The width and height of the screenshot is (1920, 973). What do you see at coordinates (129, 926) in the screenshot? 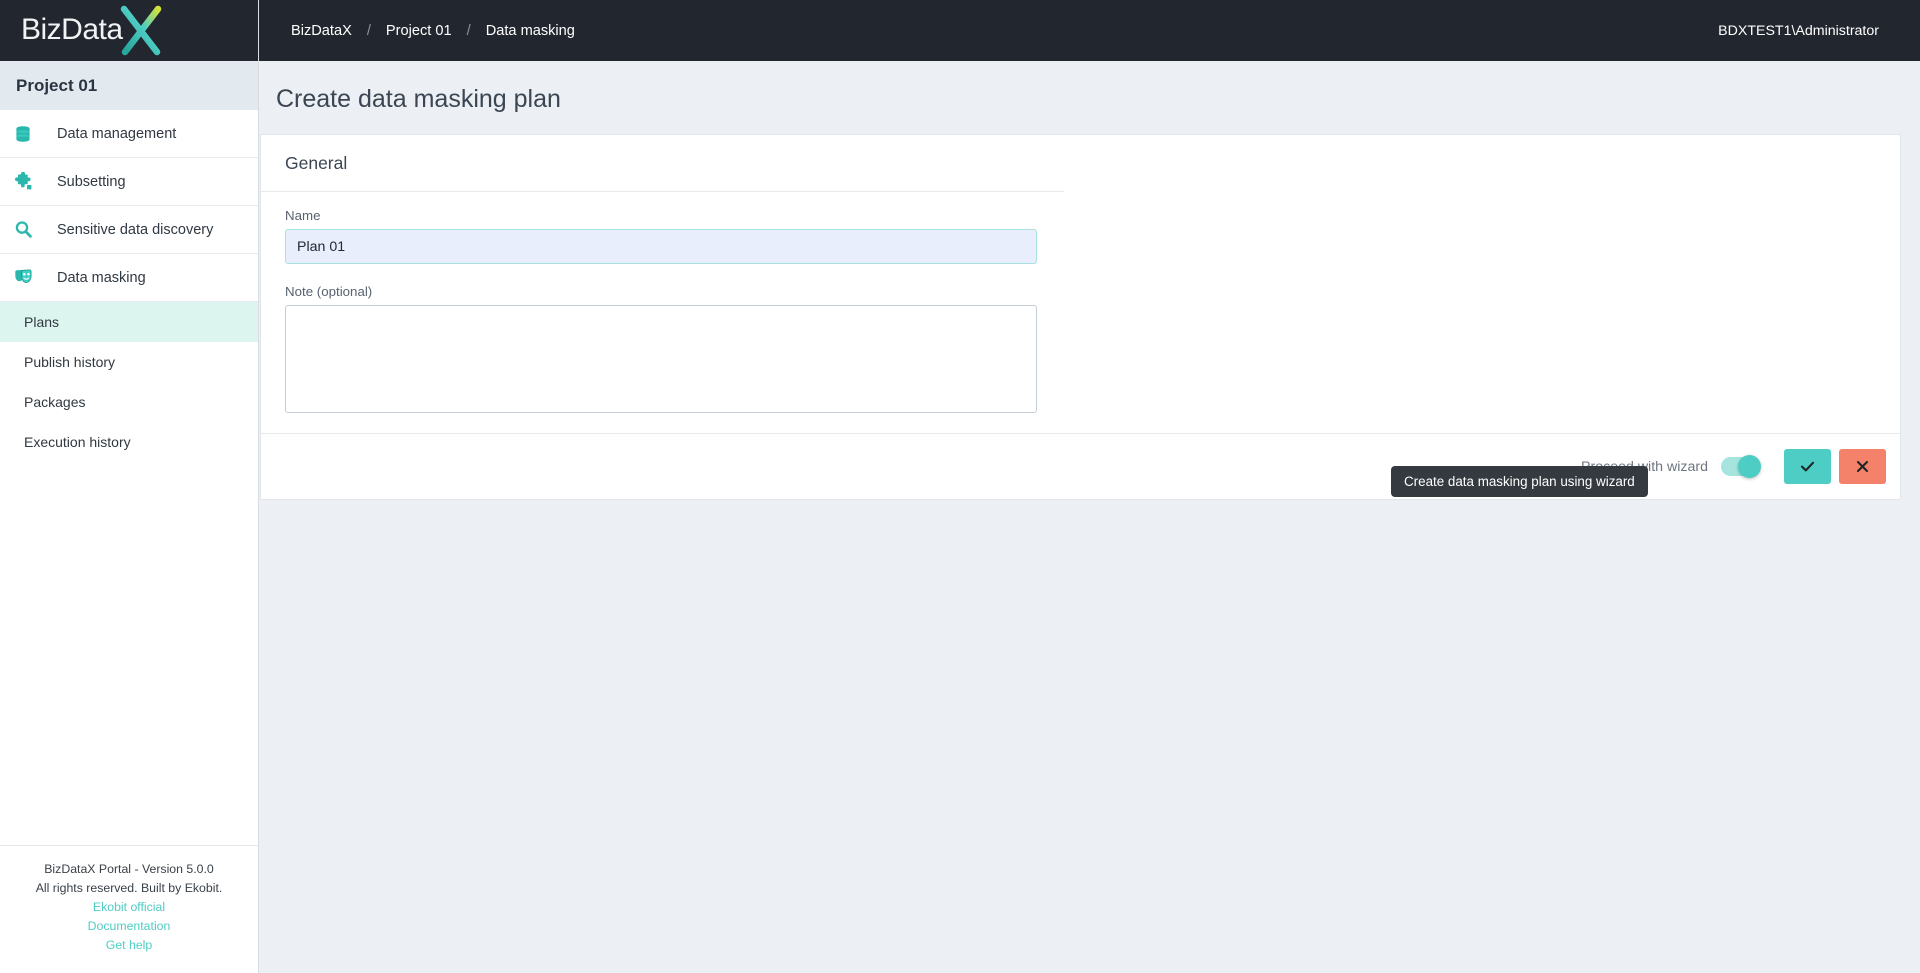
I see `footer-link-documentation: Documentation` at bounding box center [129, 926].